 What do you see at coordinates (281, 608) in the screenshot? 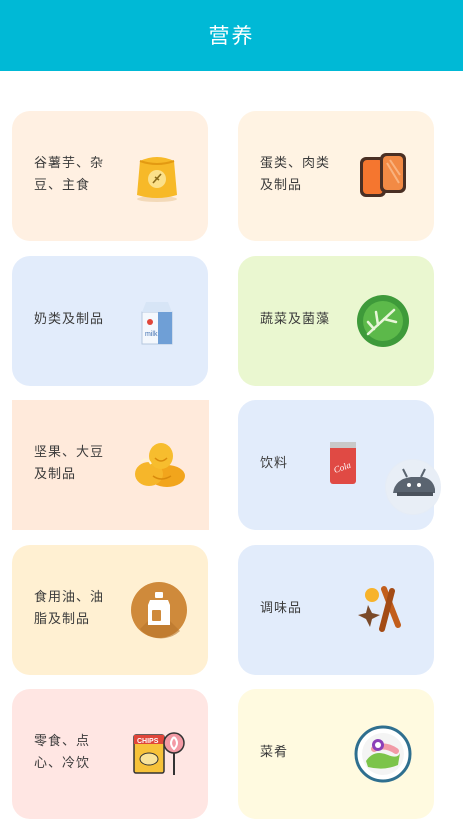
I see `category-label: 调味品` at bounding box center [281, 608].